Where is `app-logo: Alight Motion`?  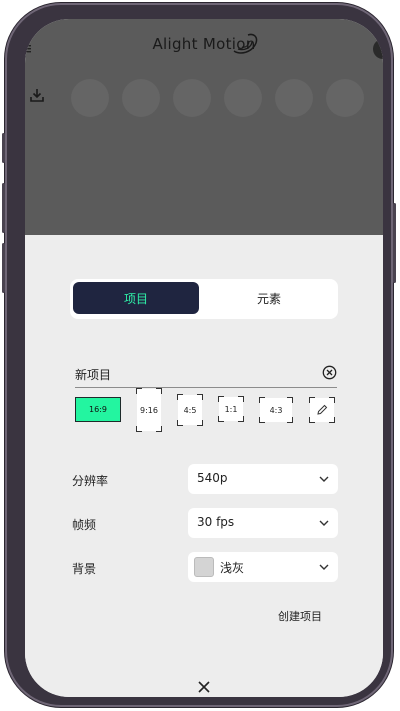
app-logo: Alight Motion is located at coordinates (204, 44).